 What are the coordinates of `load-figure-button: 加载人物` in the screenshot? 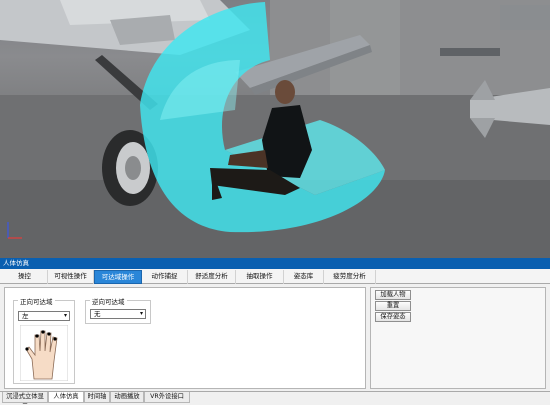 It's located at (393, 295).